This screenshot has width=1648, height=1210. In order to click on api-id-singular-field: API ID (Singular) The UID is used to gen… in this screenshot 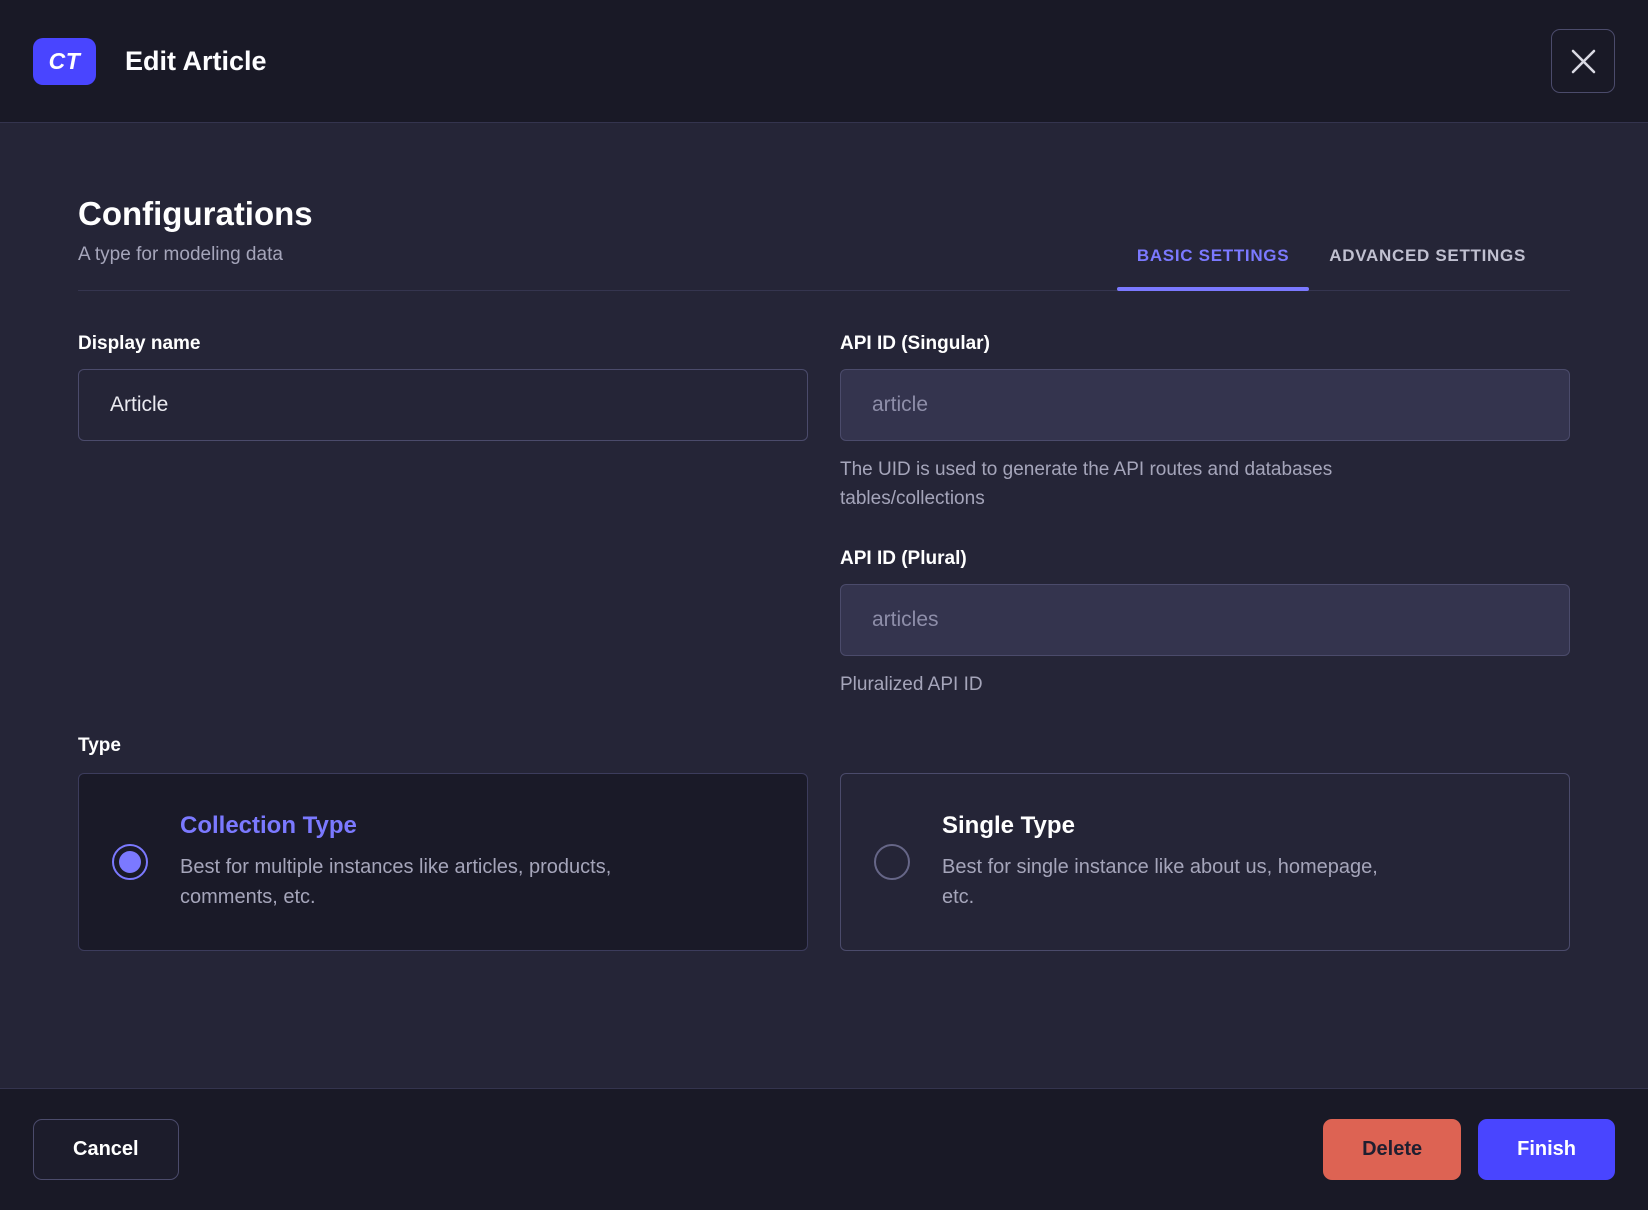, I will do `click(1205, 423)`.